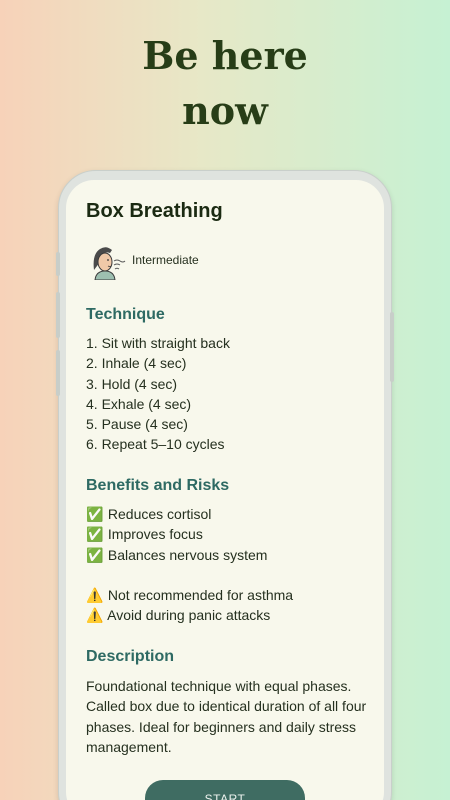 The image size is (450, 800). I want to click on technique-step: 5. Pause (4 sec), so click(137, 424).